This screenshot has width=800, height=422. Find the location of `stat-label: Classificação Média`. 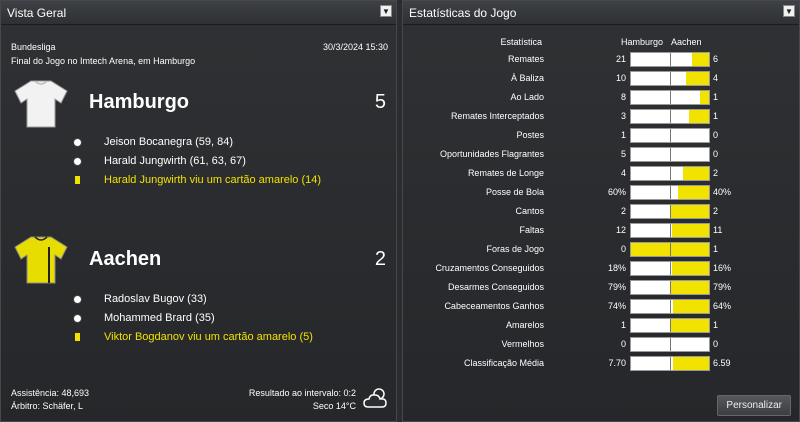

stat-label: Classificação Média is located at coordinates (503, 363).